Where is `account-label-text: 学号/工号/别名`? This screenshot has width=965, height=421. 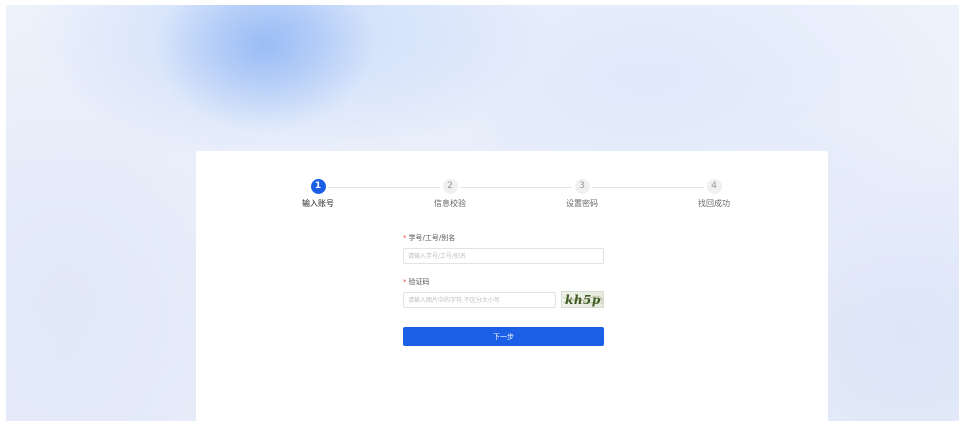 account-label-text: 学号/工号/别名 is located at coordinates (432, 238).